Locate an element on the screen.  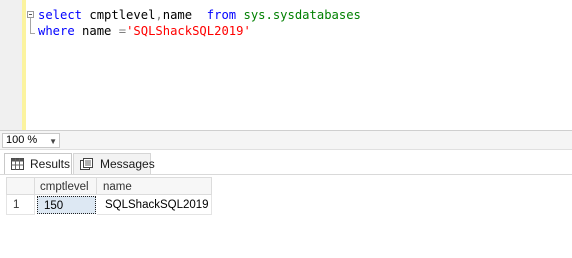
editor-gutter is located at coordinates (11, 65).